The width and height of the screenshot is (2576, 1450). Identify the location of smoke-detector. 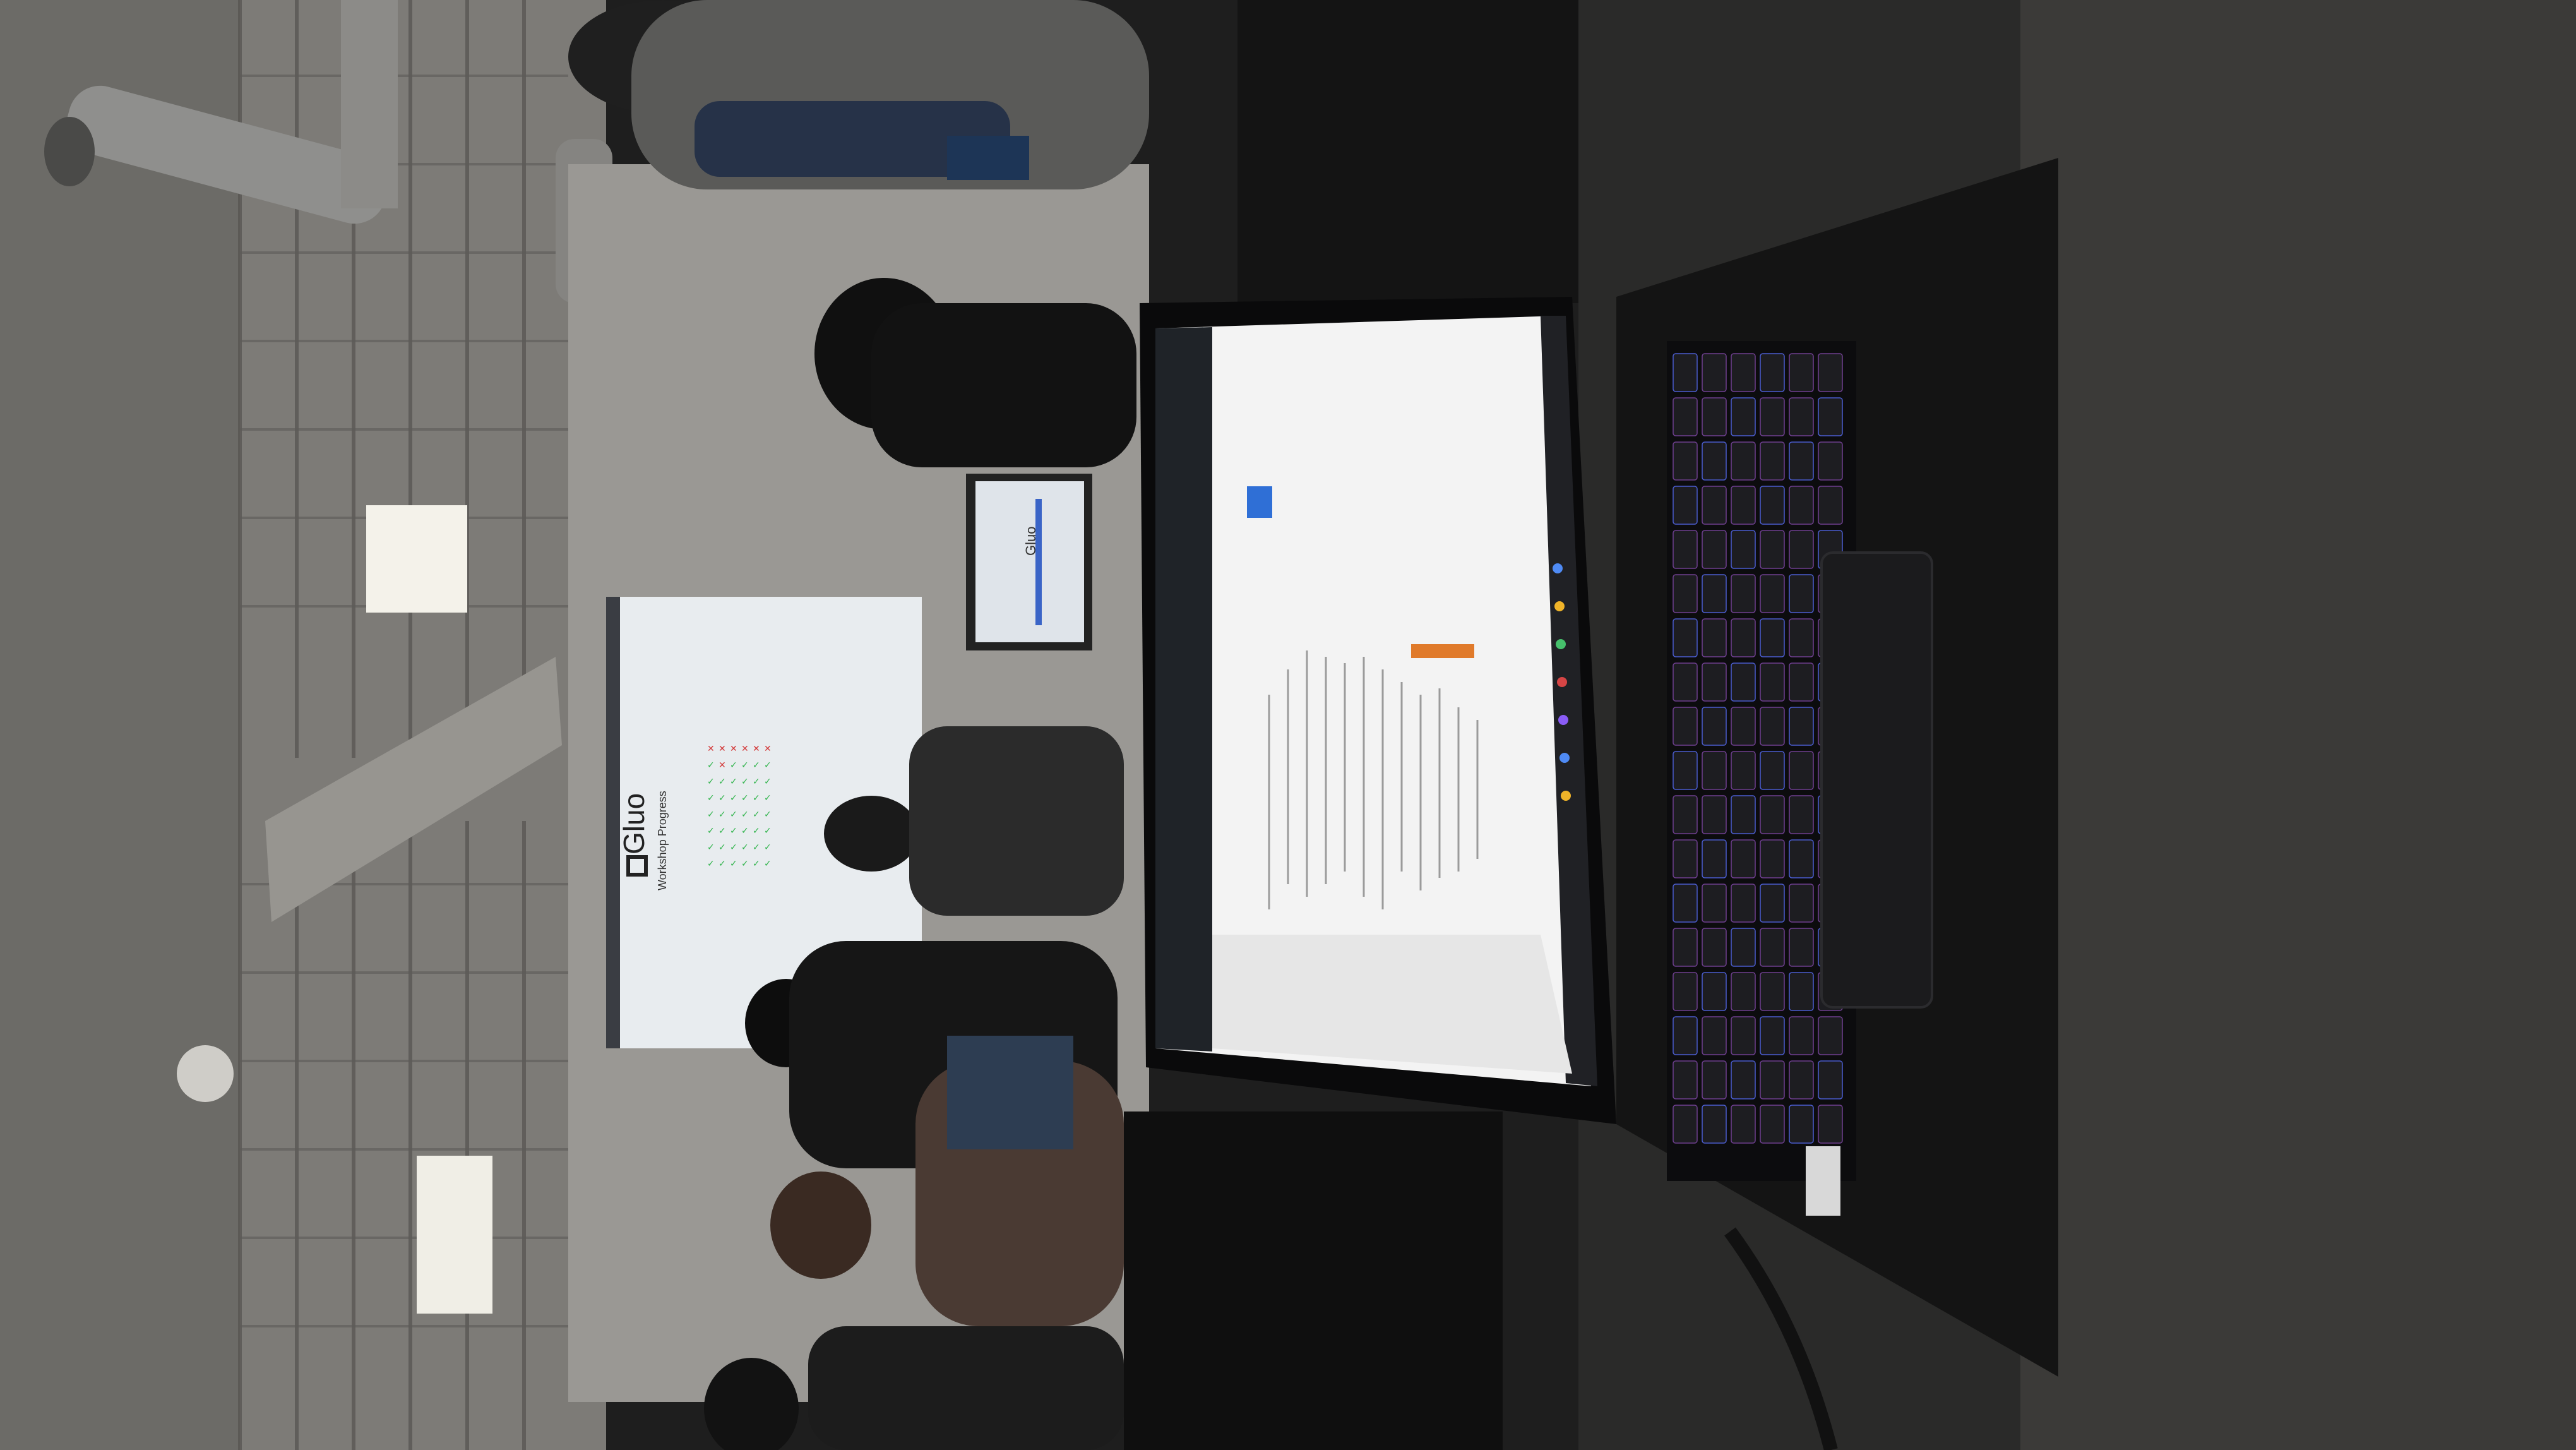
(205, 1073).